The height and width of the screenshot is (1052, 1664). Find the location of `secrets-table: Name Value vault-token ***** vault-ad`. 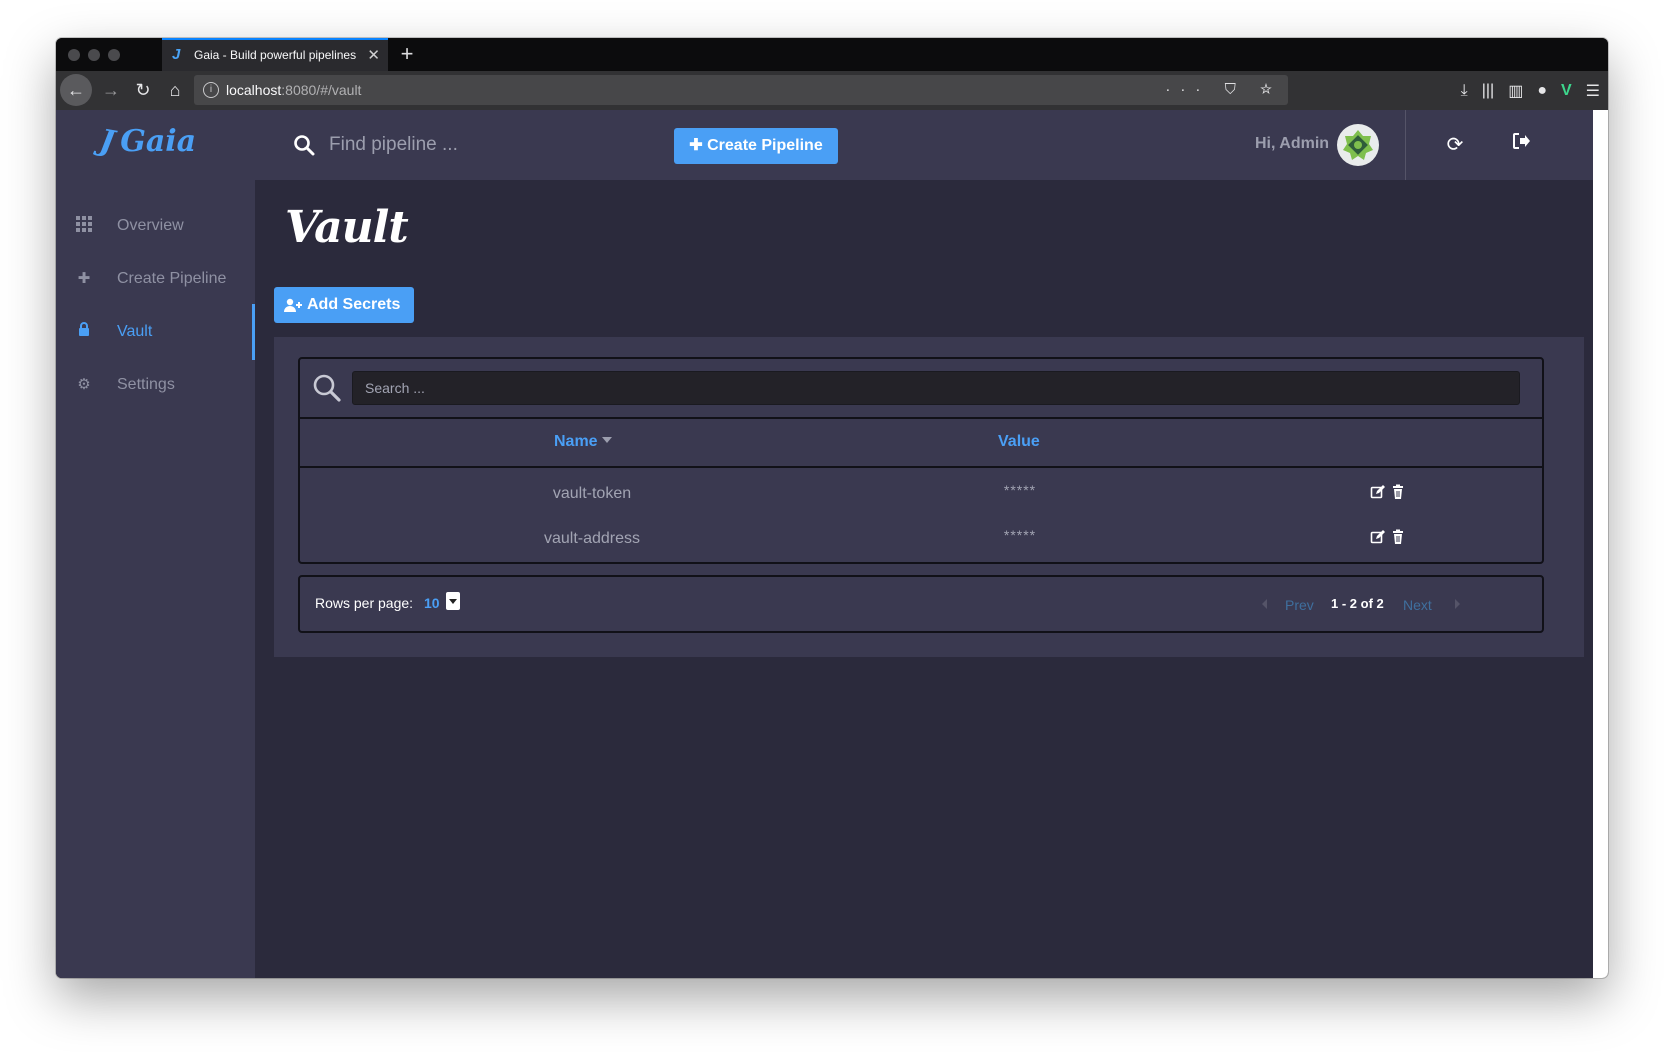

secrets-table: Name Value vault-token ***** vault-ad is located at coordinates (921, 460).